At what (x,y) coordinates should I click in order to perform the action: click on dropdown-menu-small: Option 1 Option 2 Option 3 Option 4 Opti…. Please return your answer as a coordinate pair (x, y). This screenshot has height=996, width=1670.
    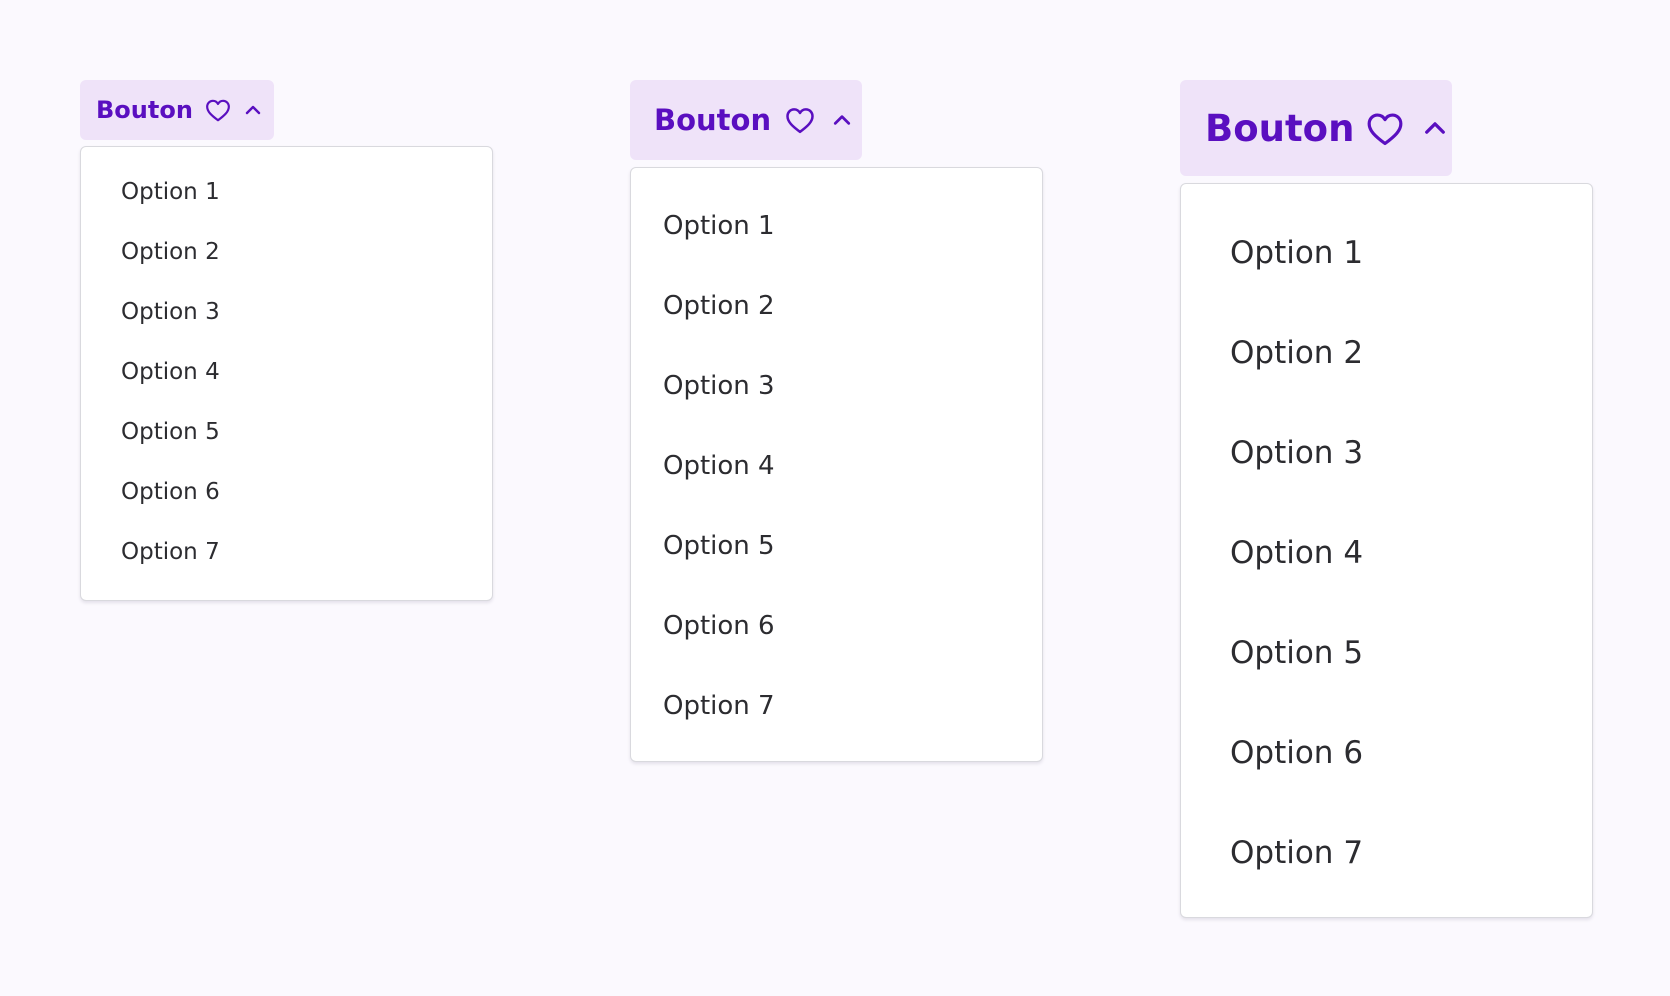
    Looking at the image, I should click on (286, 373).